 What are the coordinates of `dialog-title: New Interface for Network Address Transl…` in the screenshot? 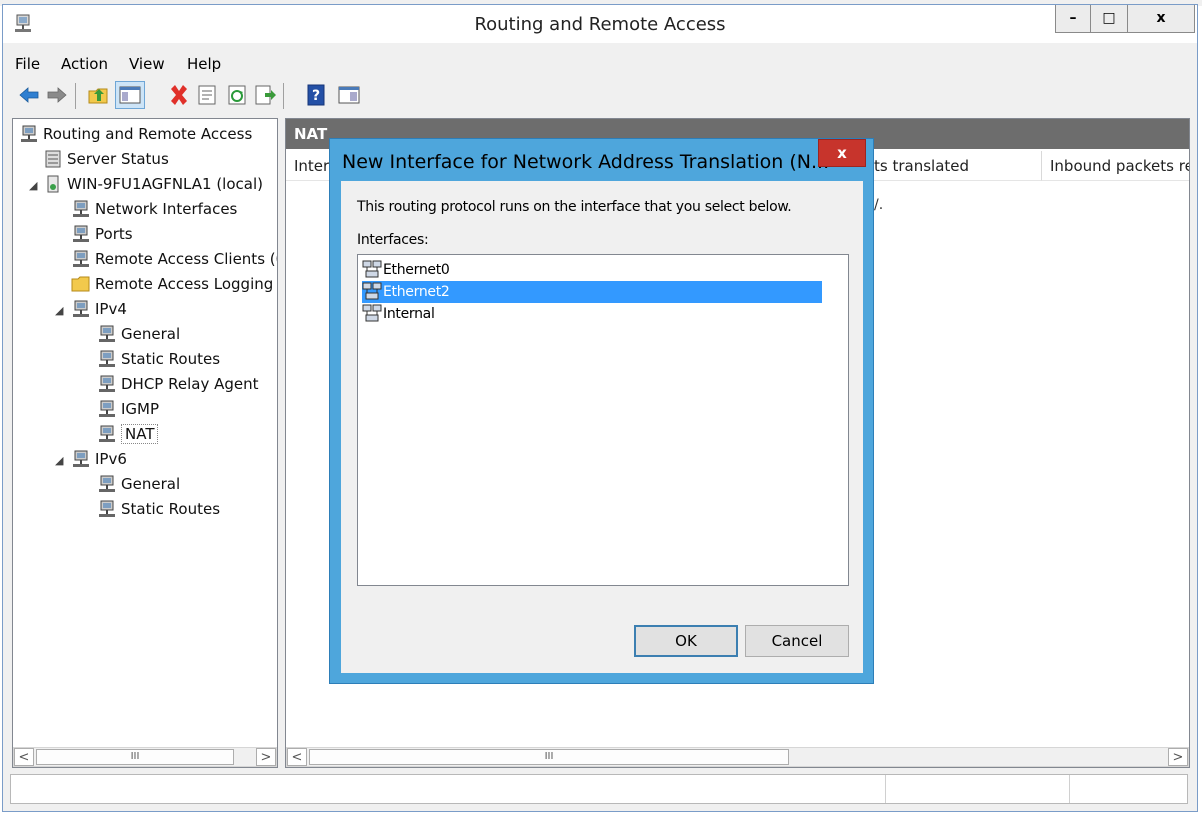 It's located at (586, 162).